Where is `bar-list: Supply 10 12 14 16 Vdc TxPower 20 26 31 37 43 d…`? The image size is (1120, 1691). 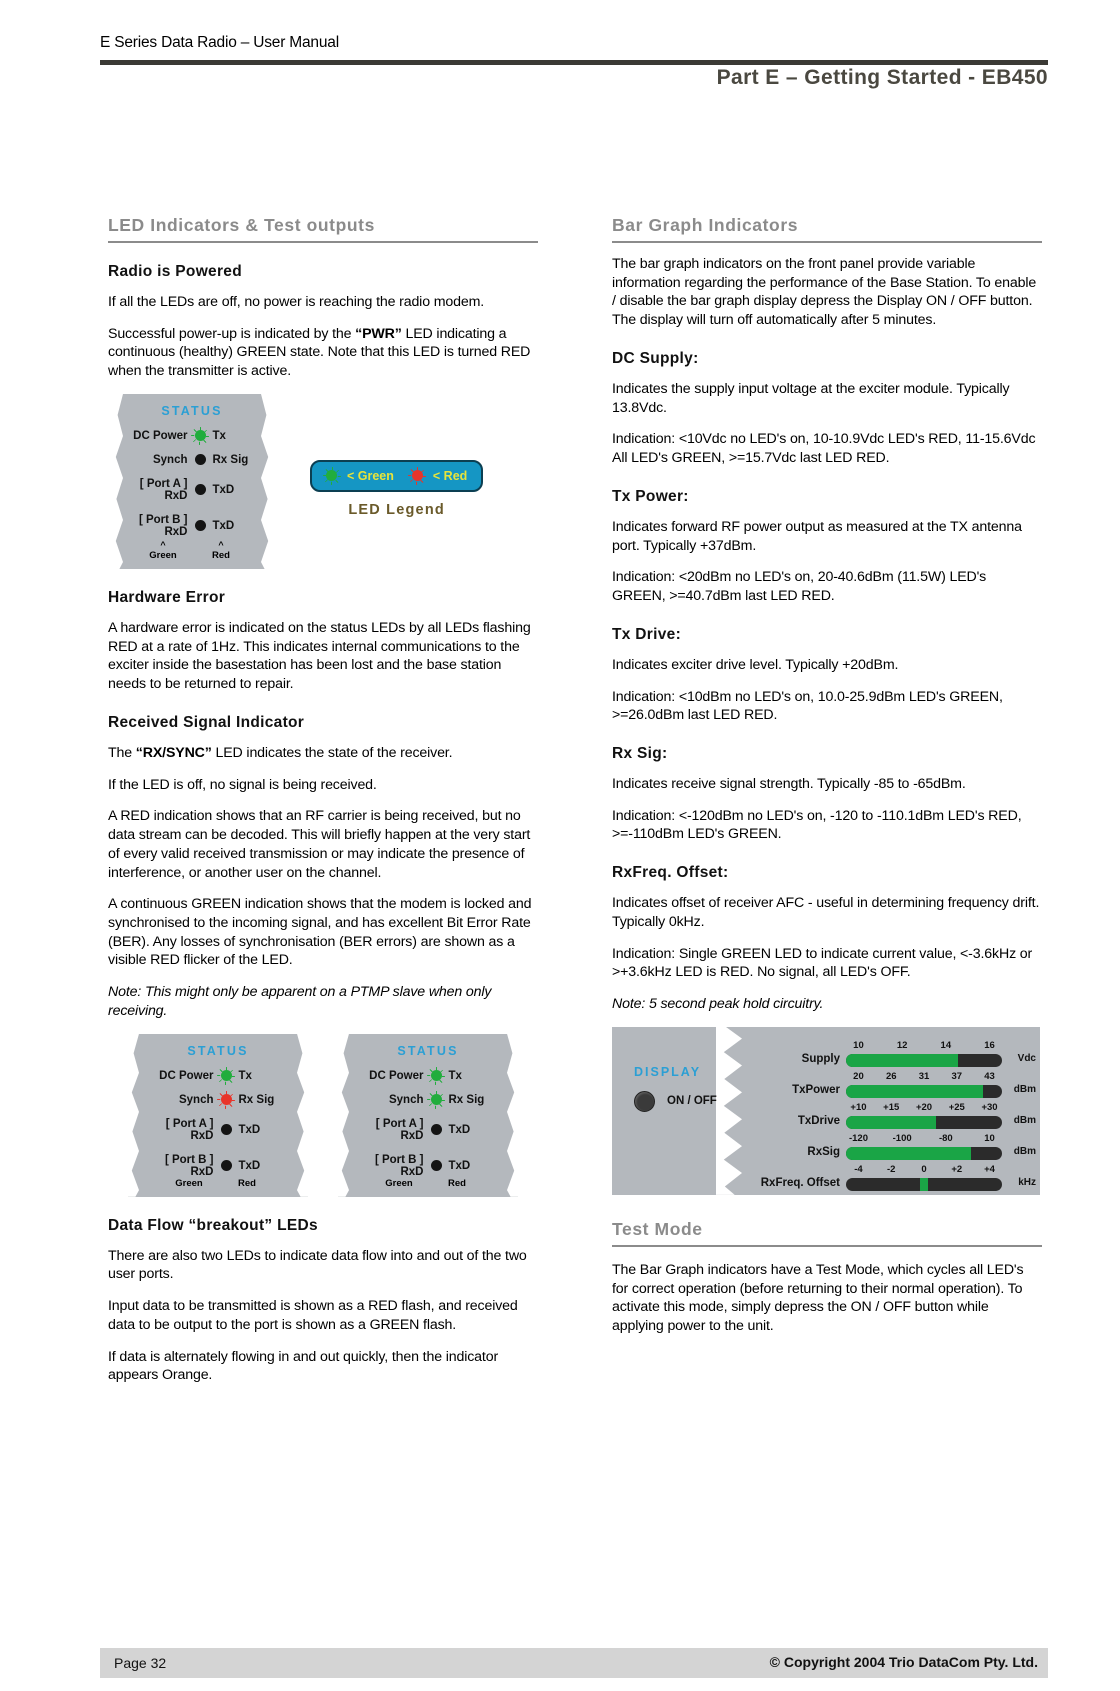 bar-list: Supply 10 12 14 16 Vdc TxPower 20 26 31 37 43 d… is located at coordinates (896, 1117).